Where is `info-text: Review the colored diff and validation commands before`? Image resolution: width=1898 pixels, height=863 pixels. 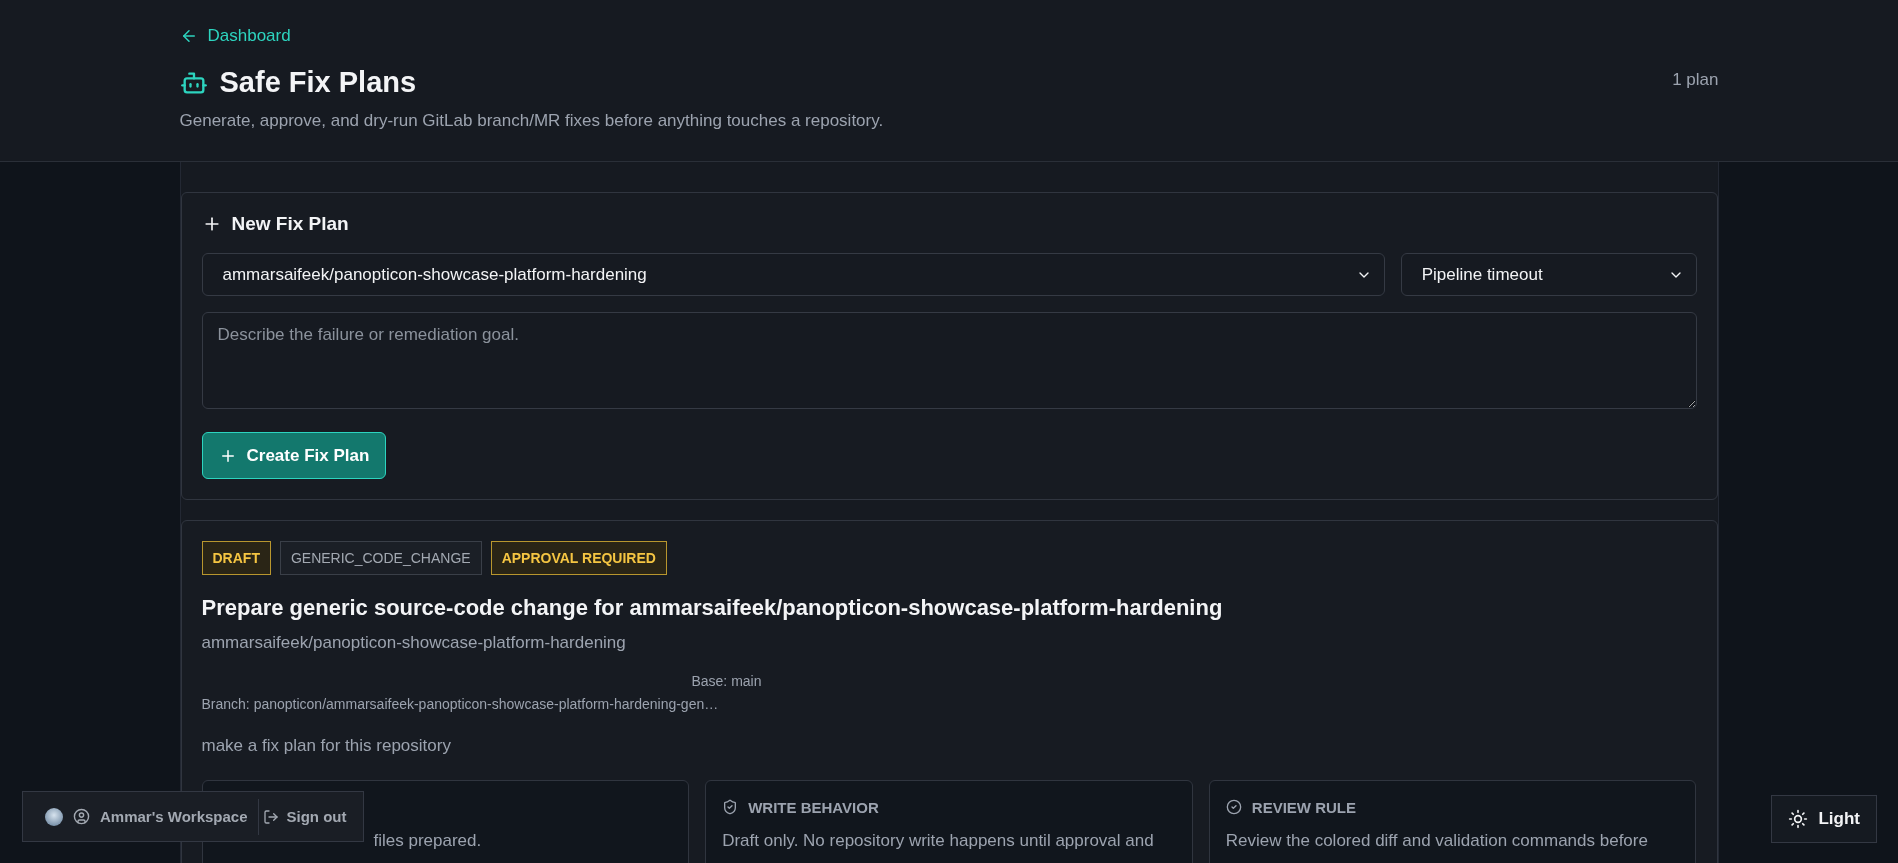 info-text: Review the colored diff and validation commands before is located at coordinates (1437, 841).